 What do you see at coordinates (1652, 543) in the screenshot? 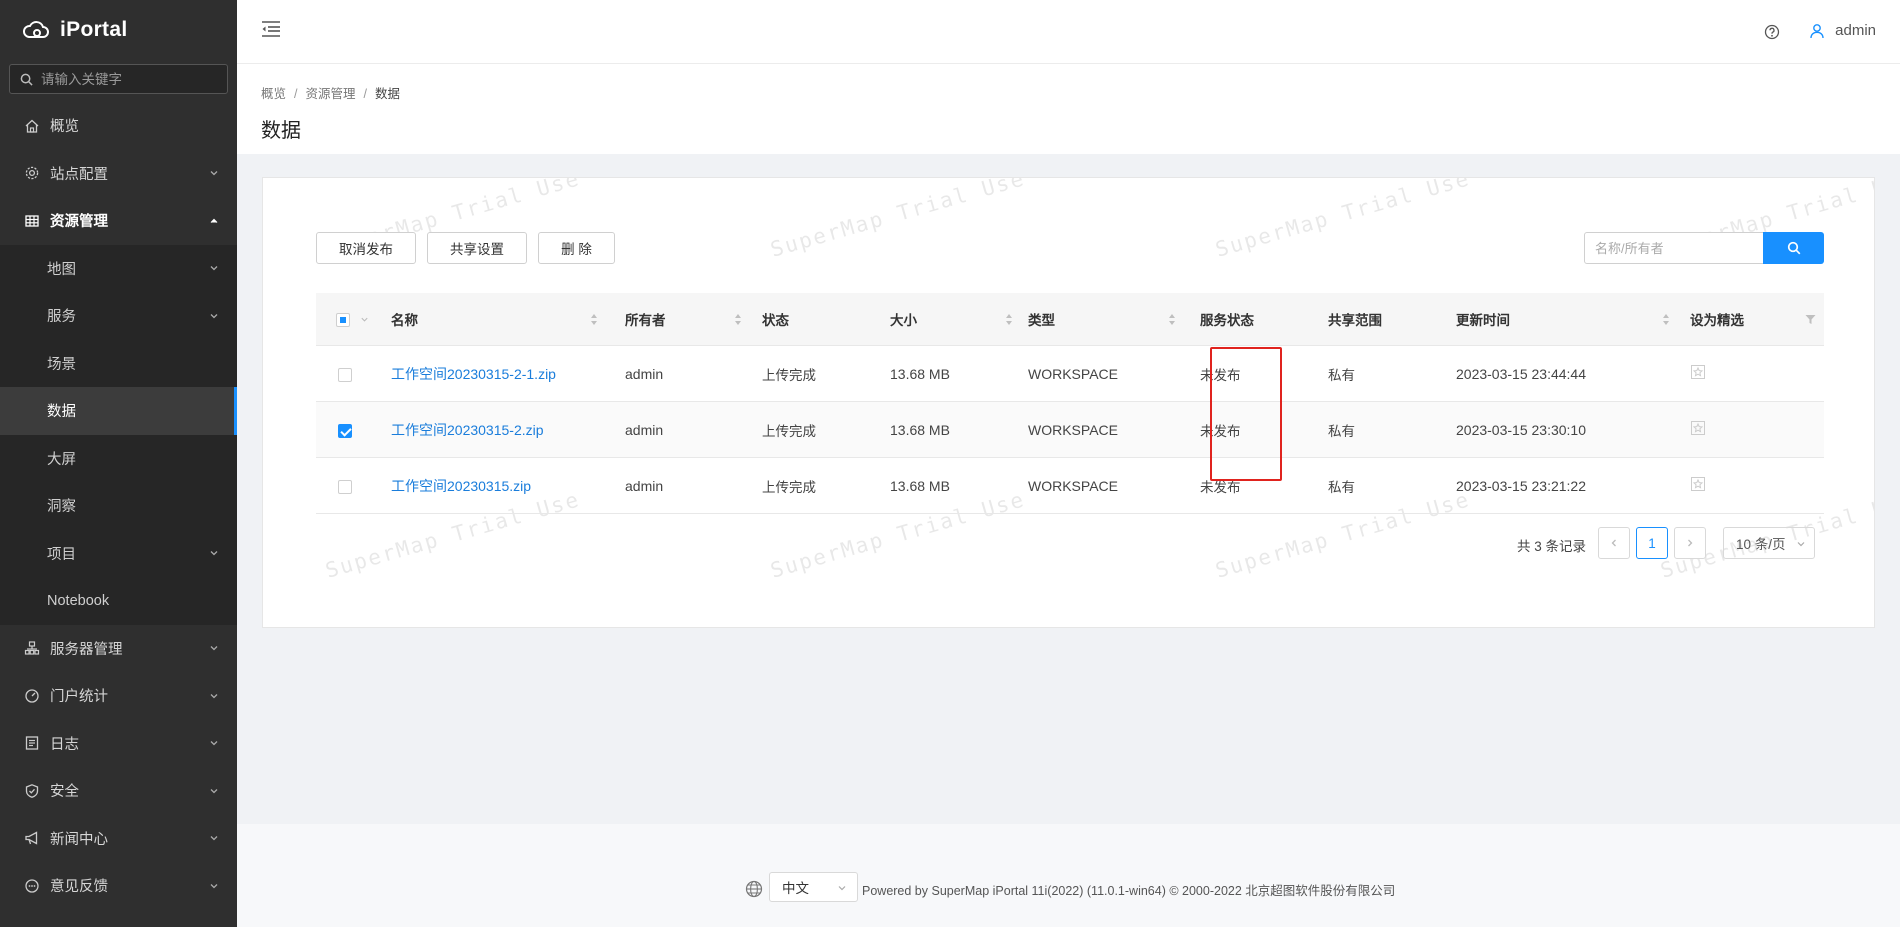
I see `page-button-current: 1` at bounding box center [1652, 543].